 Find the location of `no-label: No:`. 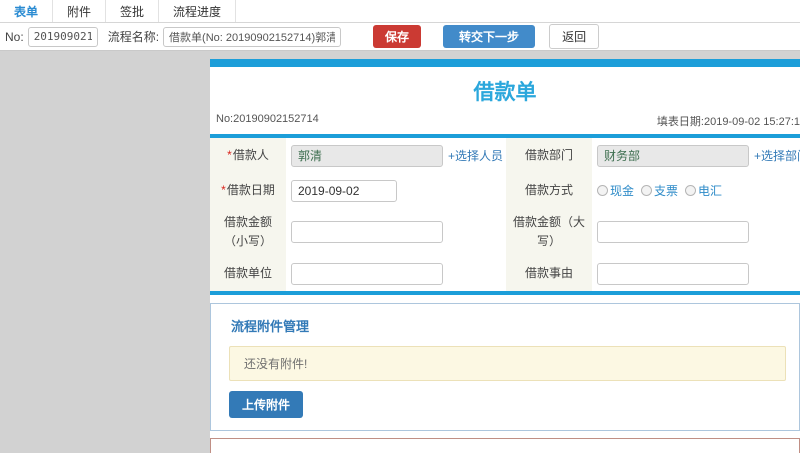

no-label: No: is located at coordinates (14, 36).